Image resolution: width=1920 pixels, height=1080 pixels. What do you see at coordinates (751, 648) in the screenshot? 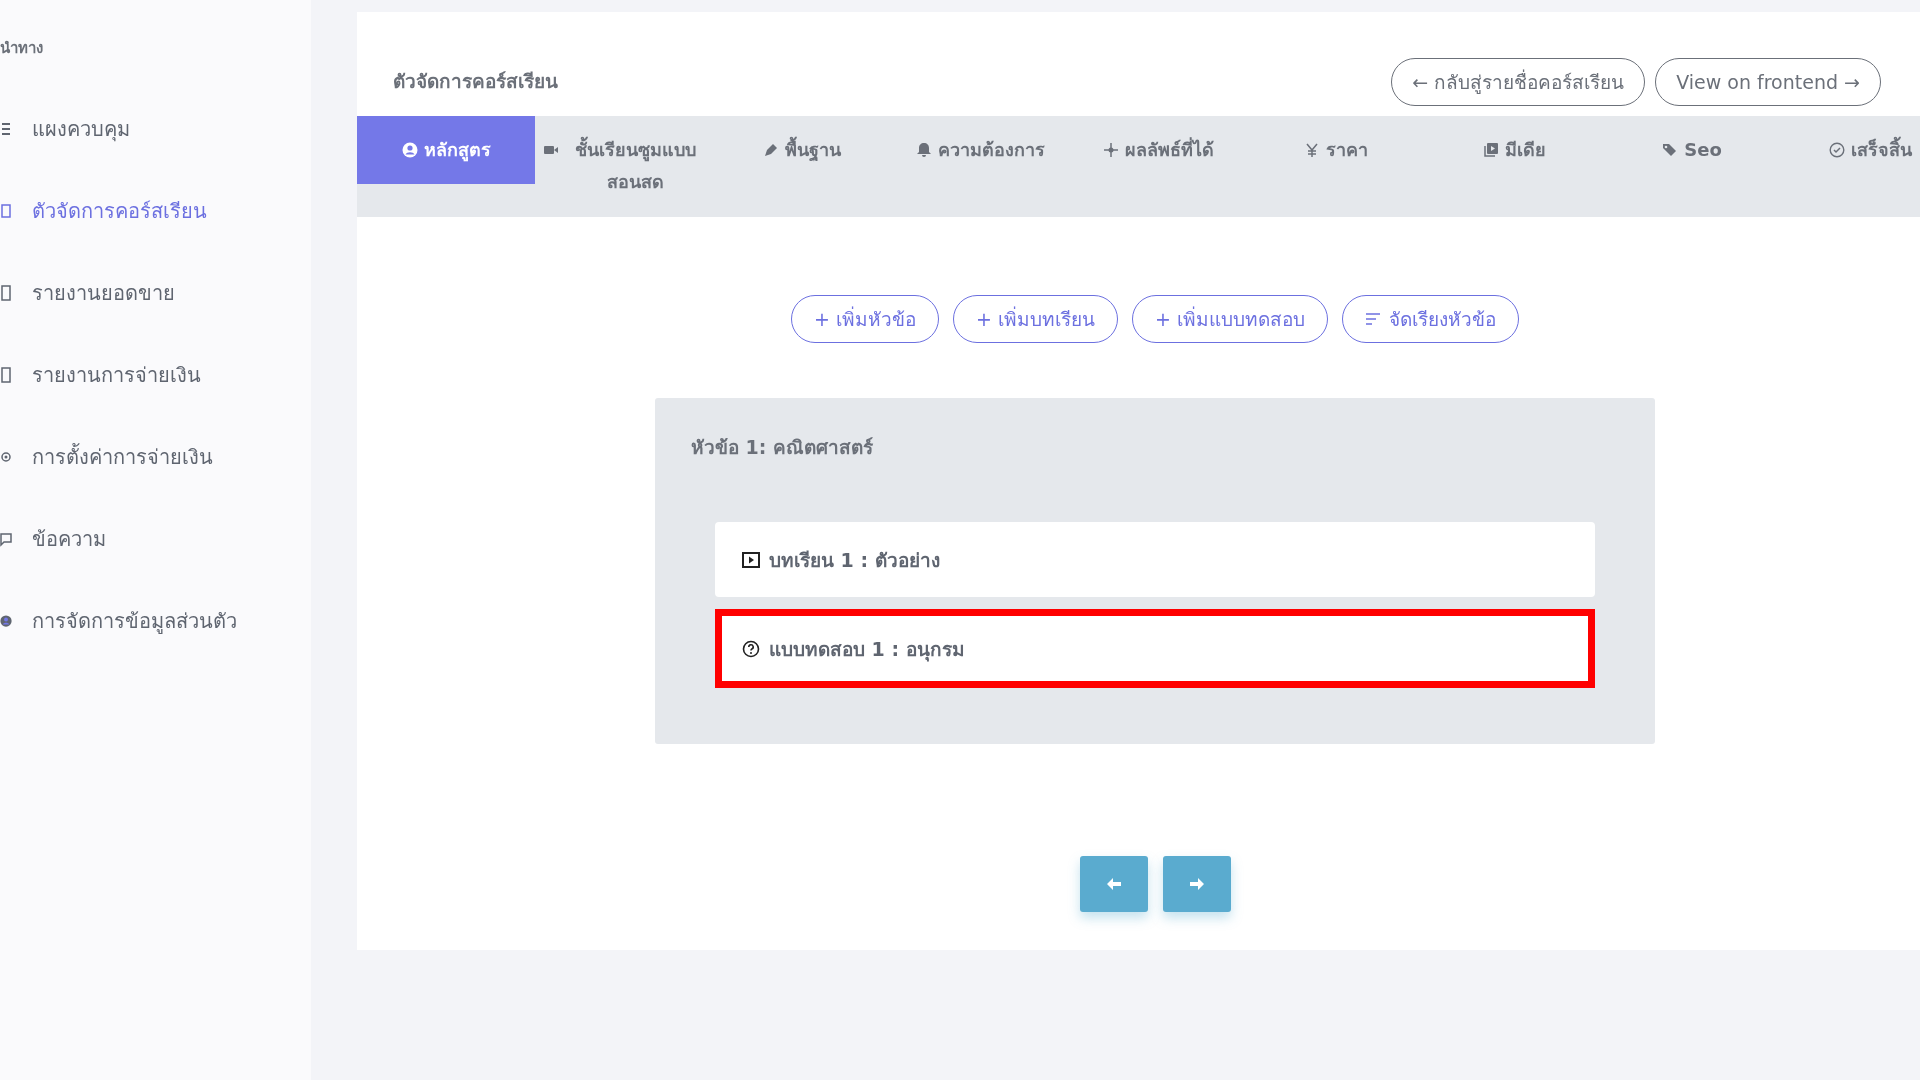
I see `question-icon` at bounding box center [751, 648].